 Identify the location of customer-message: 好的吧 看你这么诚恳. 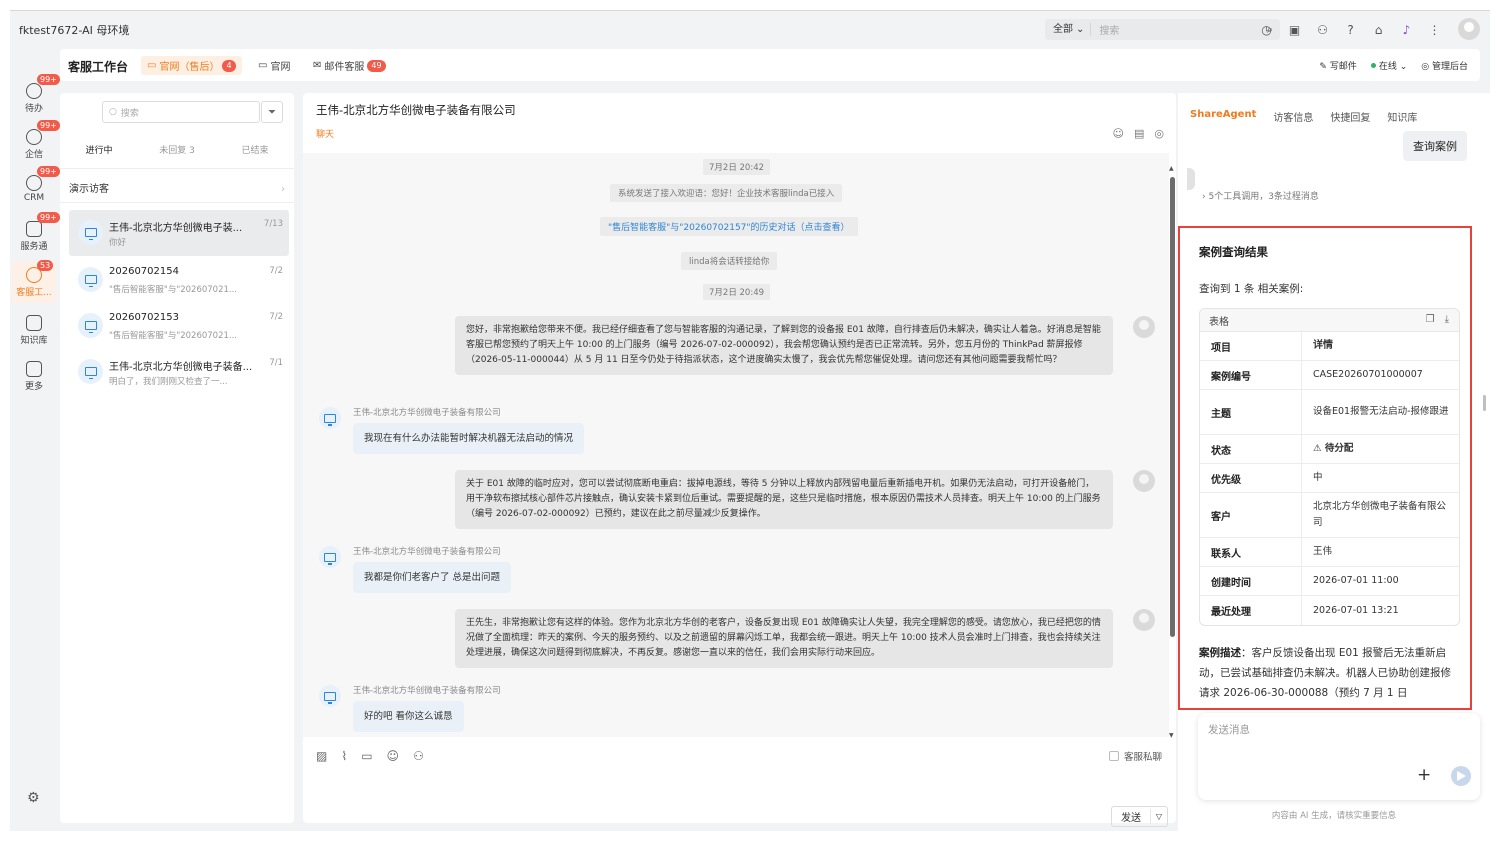
(408, 716).